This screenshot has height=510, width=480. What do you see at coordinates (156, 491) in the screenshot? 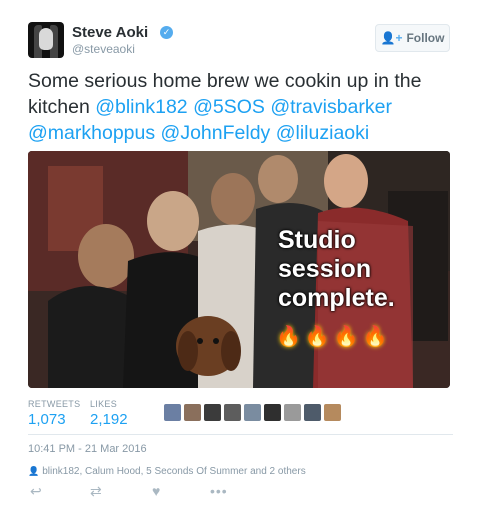
I see `heart-icon: ♥` at bounding box center [156, 491].